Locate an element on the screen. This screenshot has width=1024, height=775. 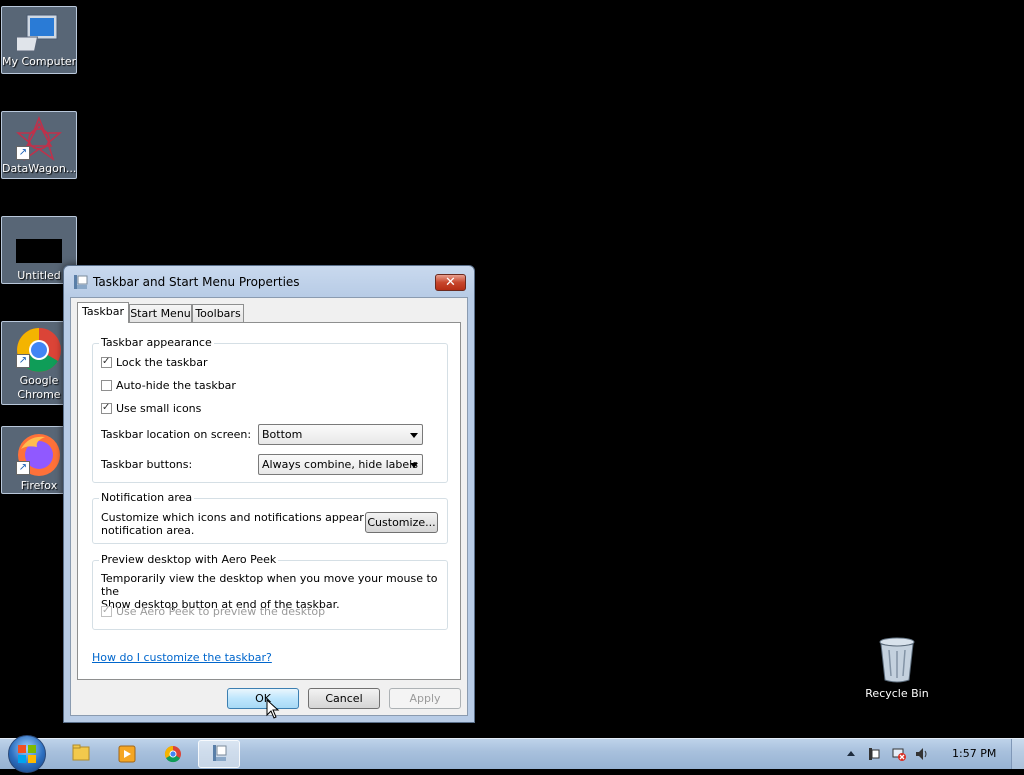
desktop-icon-label: Google Chrome is located at coordinates (39, 387).